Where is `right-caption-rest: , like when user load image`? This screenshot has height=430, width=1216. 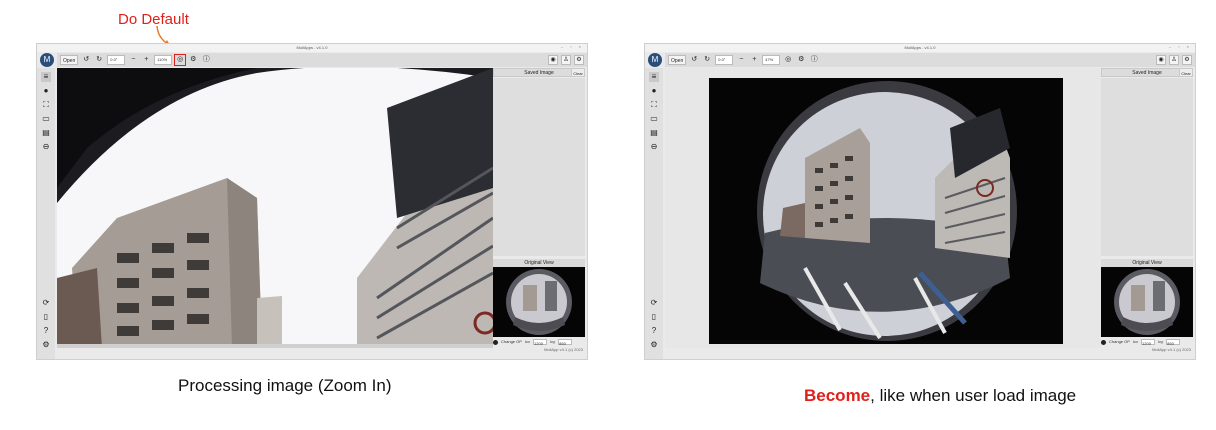 right-caption-rest: , like when user load image is located at coordinates (973, 395).